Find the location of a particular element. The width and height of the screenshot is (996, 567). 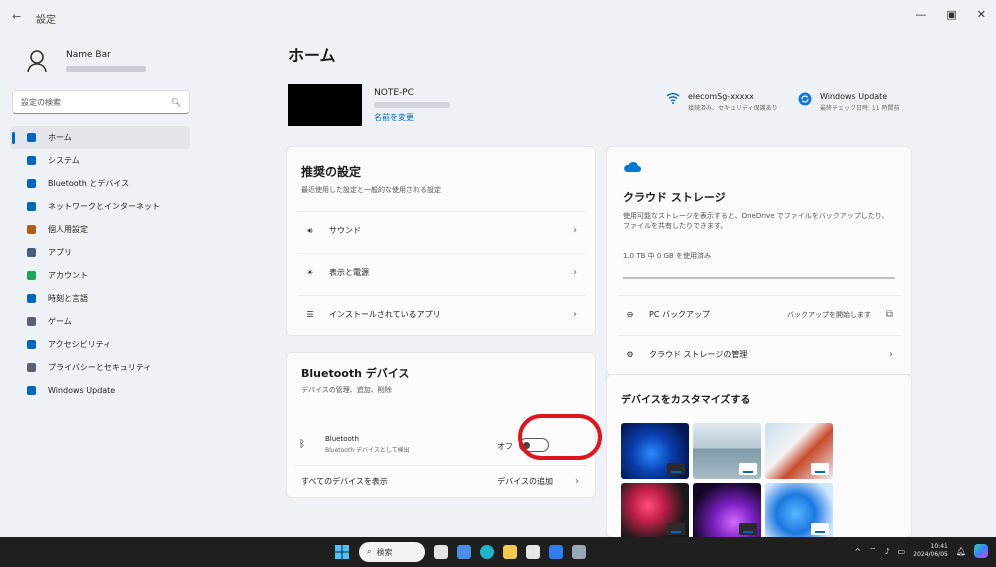

recommended-row-sound: 🔊︎ サウンド › is located at coordinates (441, 230).